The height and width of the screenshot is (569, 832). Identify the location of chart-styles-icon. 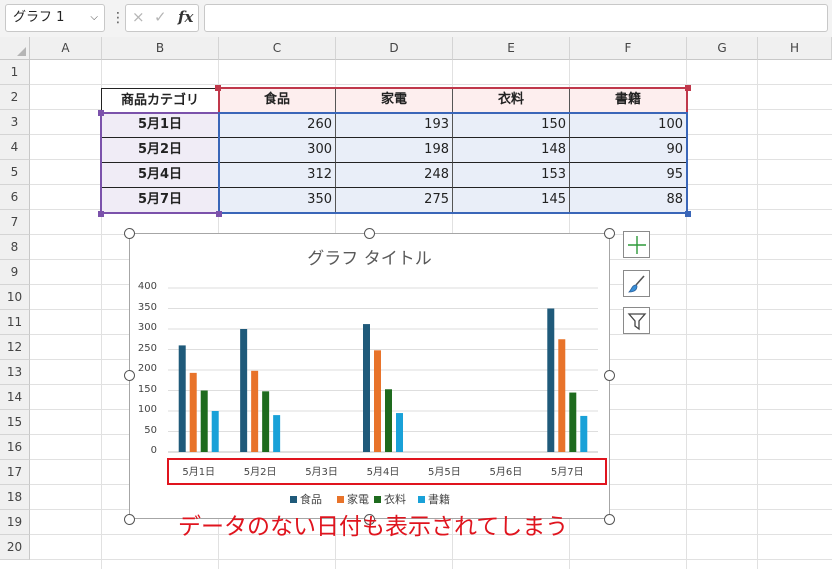
(636, 284).